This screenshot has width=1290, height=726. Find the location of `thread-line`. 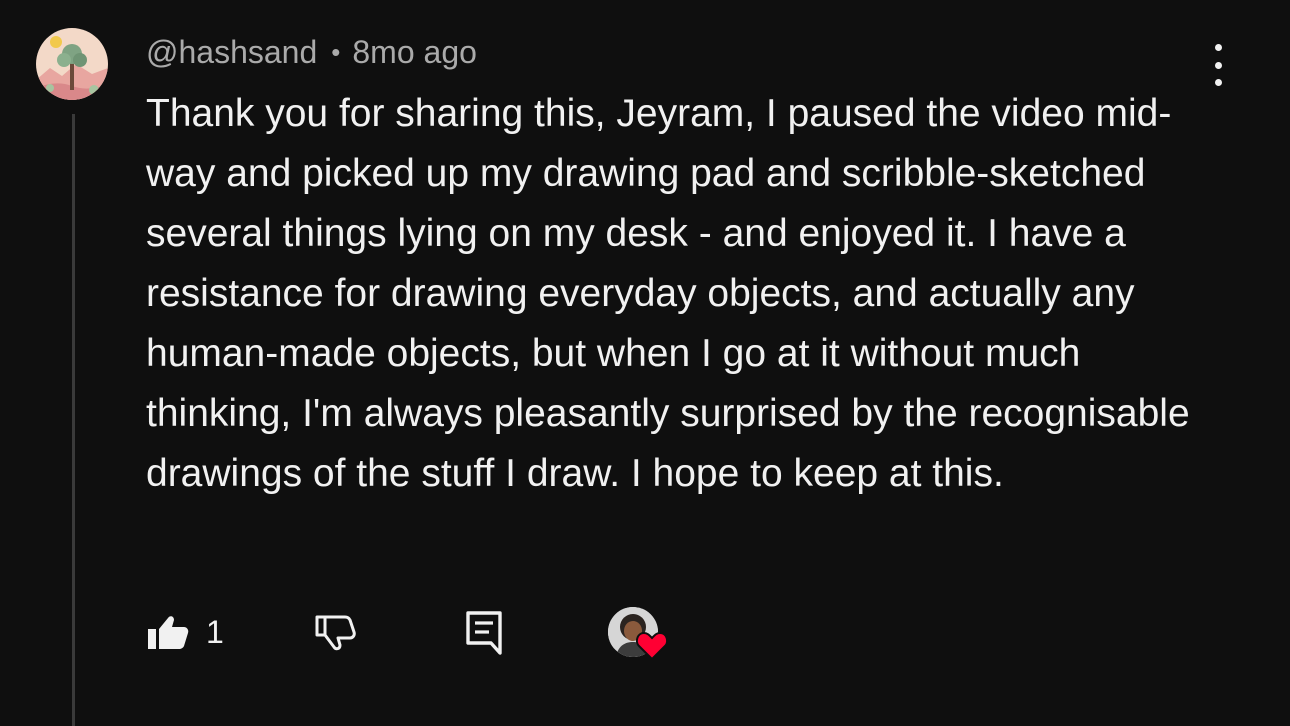

thread-line is located at coordinates (73, 420).